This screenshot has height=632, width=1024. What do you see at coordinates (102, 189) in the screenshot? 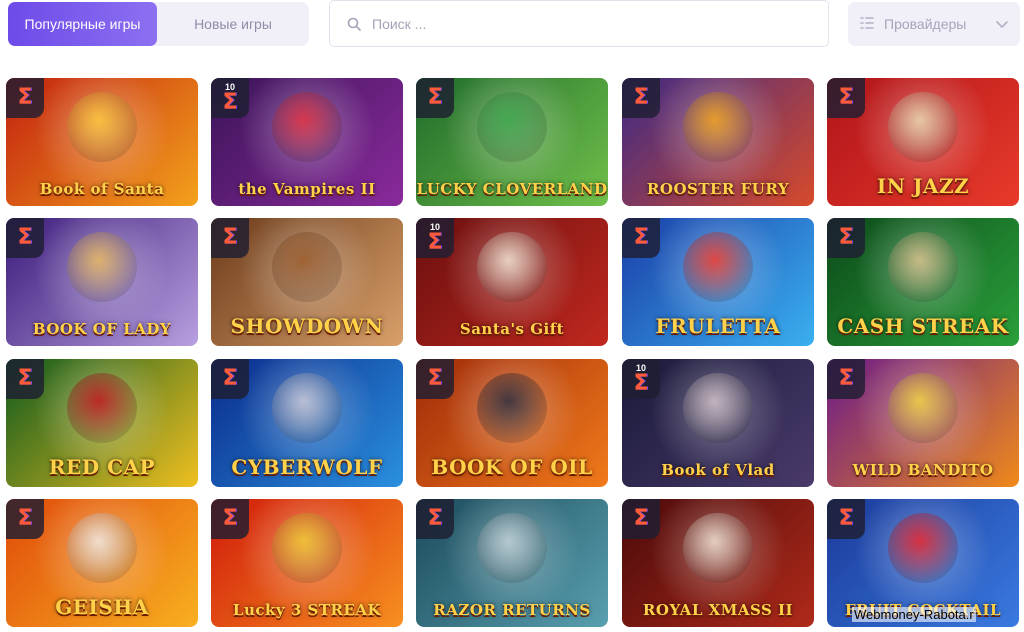
I see `game-title: Book of Santa` at bounding box center [102, 189].